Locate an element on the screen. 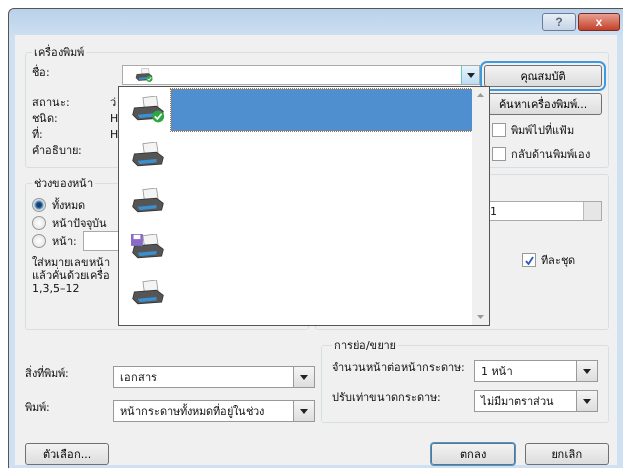 The height and width of the screenshot is (468, 623). scroll-down-icon is located at coordinates (480, 317).